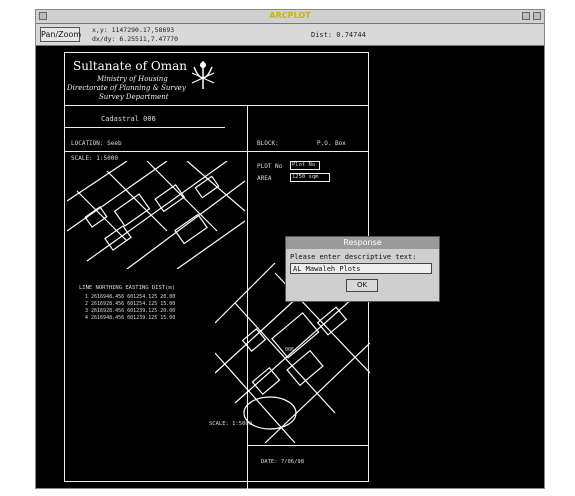 The width and height of the screenshot is (575, 496). I want to click on coord-table-row: 1 2616948.456 601254.125 20.00, so click(130, 297).